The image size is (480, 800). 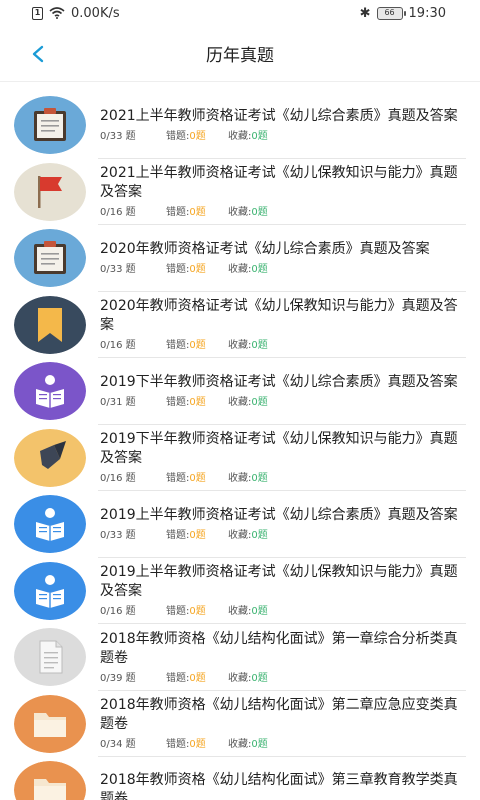 What do you see at coordinates (240, 13) in the screenshot?
I see `status-bar: 1 0.00K/s ✱ 66 19:30` at bounding box center [240, 13].